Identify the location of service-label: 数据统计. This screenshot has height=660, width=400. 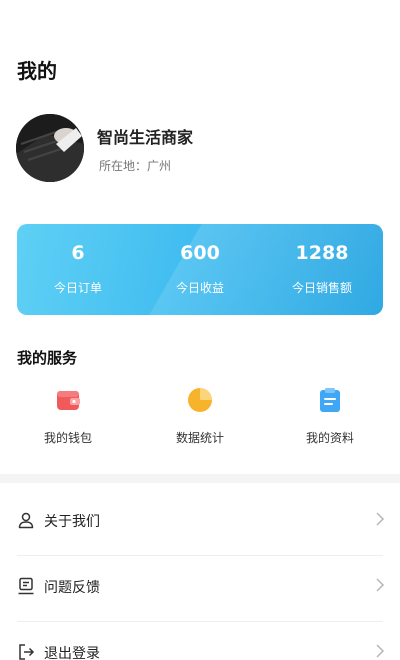
(199, 438).